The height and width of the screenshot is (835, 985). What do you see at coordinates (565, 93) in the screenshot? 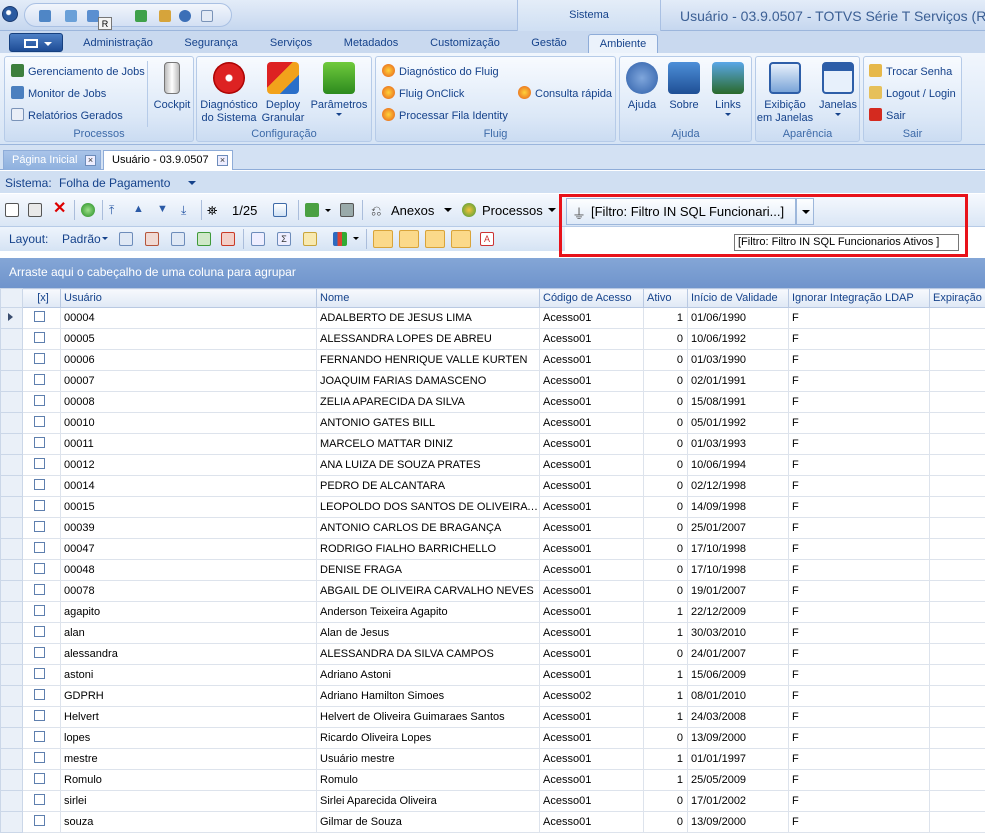
I see `consulta-rapida-button: Consulta rápida` at bounding box center [565, 93].